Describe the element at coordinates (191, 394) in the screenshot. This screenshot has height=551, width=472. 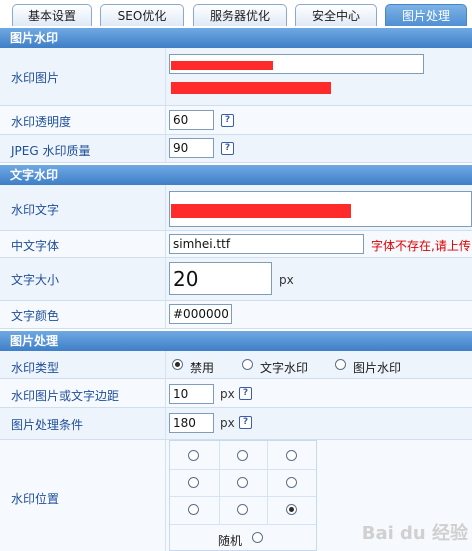
I see `margin-input` at that location.